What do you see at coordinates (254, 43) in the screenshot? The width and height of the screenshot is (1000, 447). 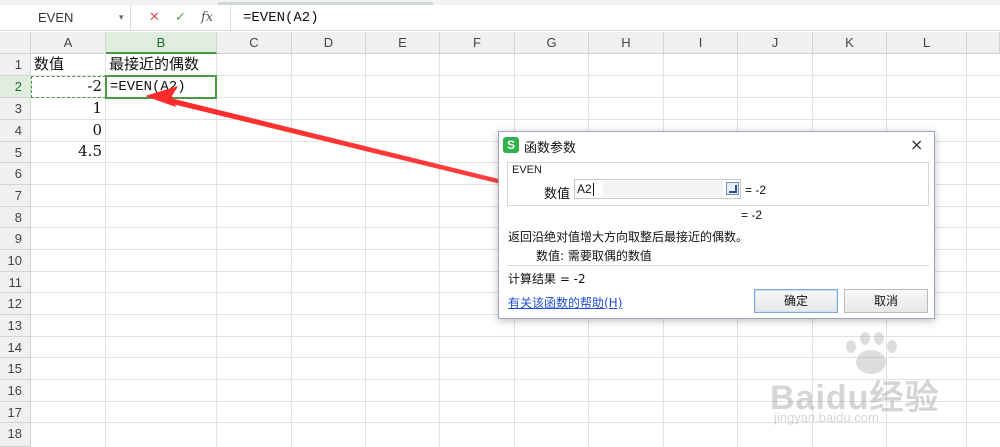 I see `column-header-c: C` at bounding box center [254, 43].